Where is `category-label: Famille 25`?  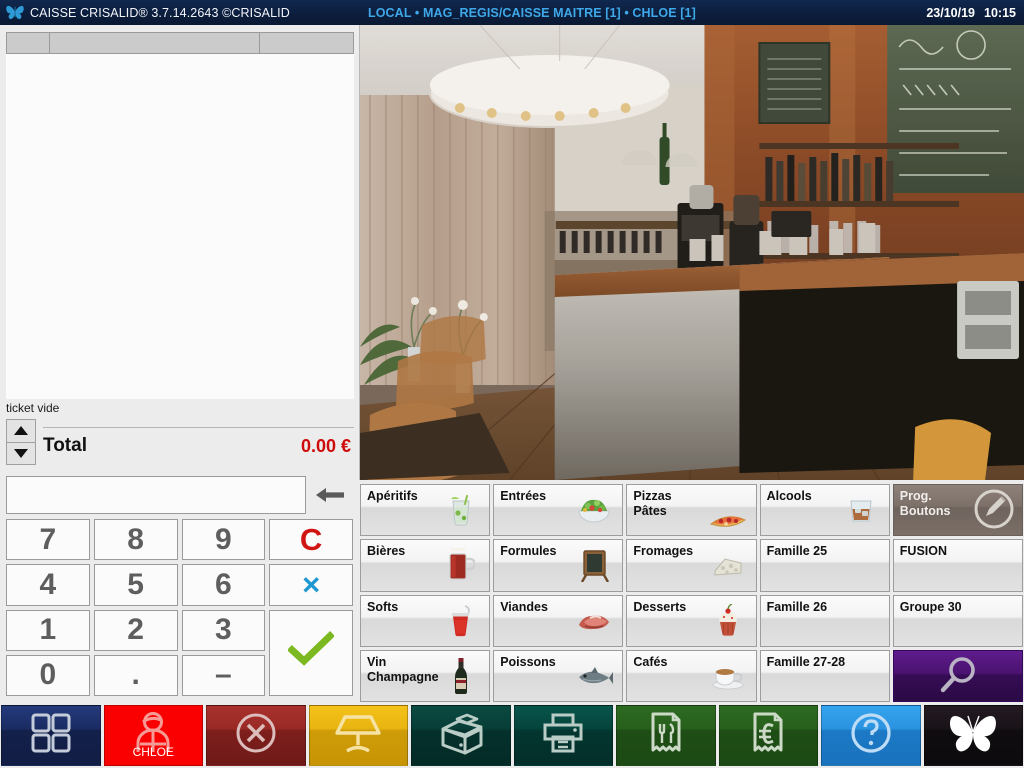
category-label: Famille 25 is located at coordinates (797, 551).